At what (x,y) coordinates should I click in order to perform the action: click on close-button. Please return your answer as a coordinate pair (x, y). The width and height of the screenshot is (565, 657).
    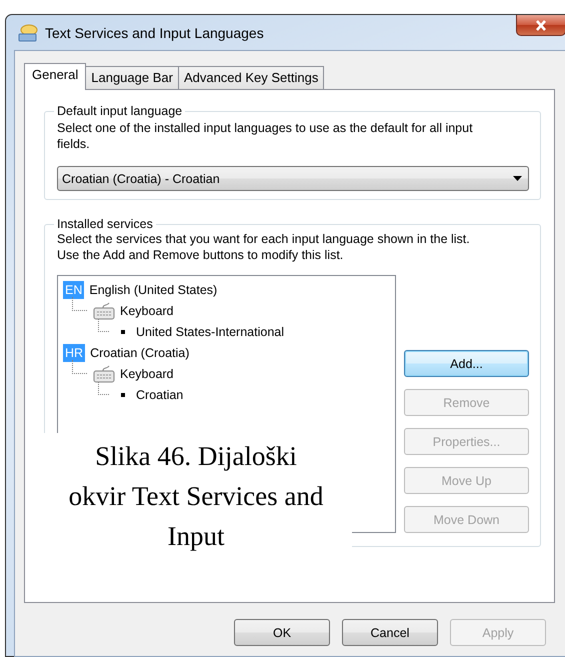
    Looking at the image, I should click on (540, 25).